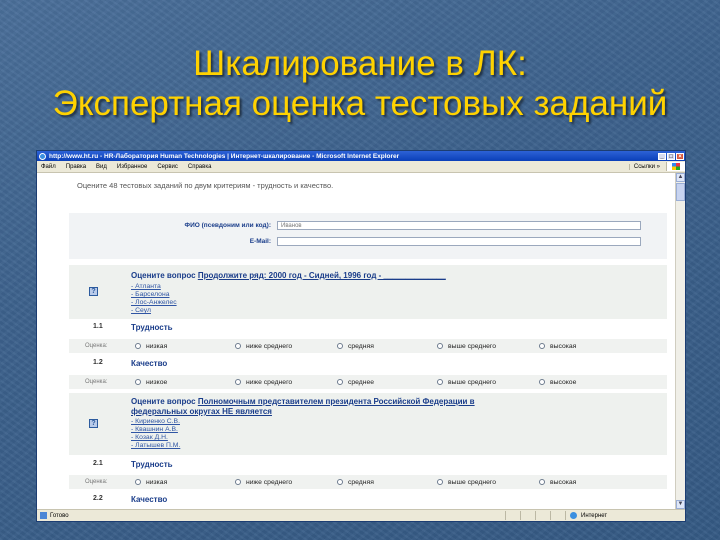  Describe the element at coordinates (163, 275) in the screenshot. I see `question-prefix: Оцените вопрос` at that location.